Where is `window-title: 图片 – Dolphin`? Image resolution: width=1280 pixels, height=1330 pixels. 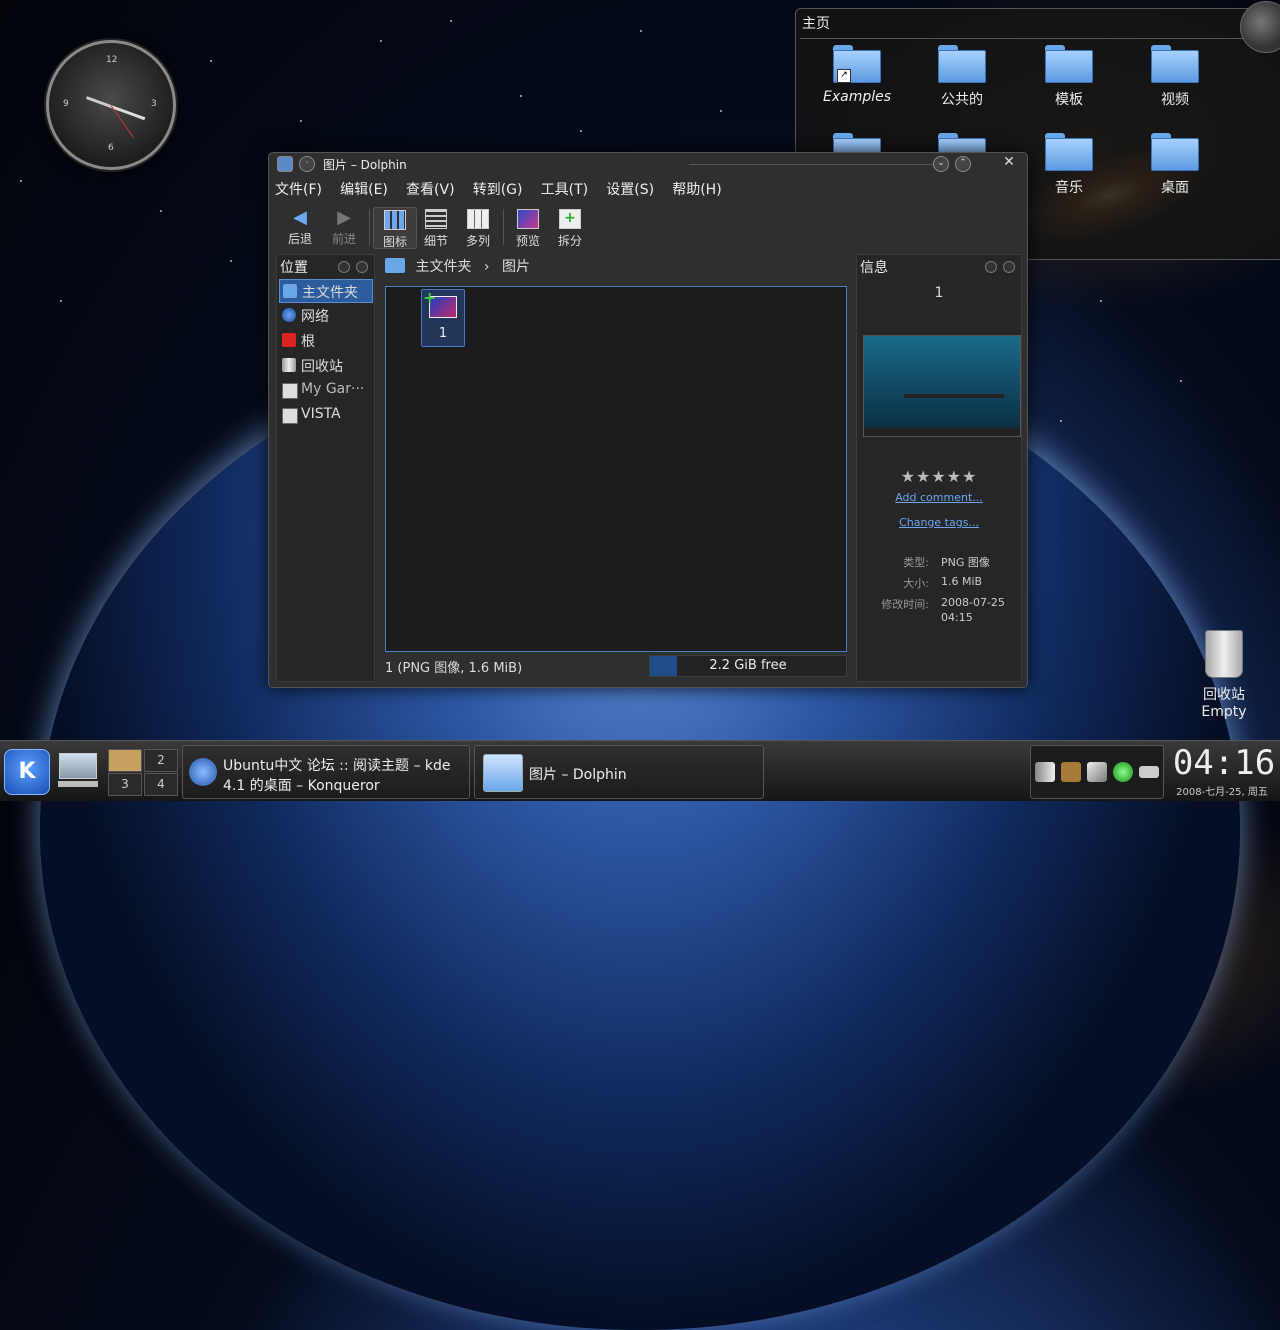 window-title: 图片 – Dolphin is located at coordinates (365, 165).